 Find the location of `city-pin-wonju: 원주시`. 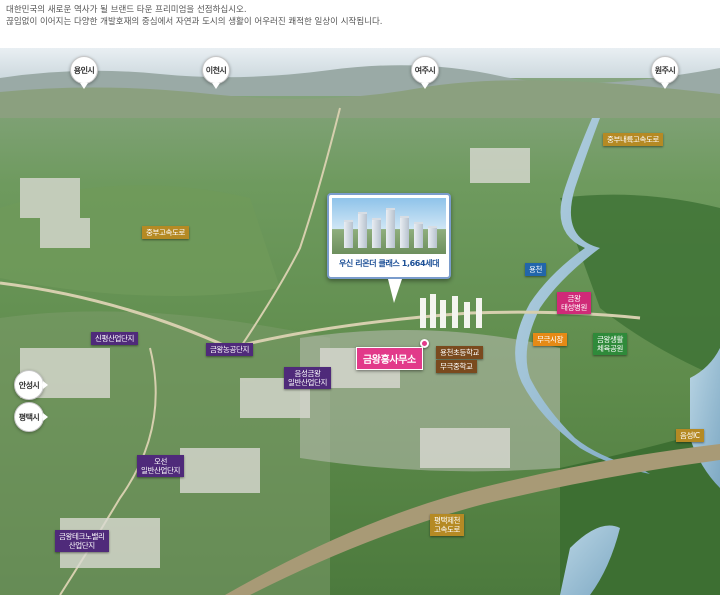

city-pin-wonju: 원주시 is located at coordinates (665, 72).